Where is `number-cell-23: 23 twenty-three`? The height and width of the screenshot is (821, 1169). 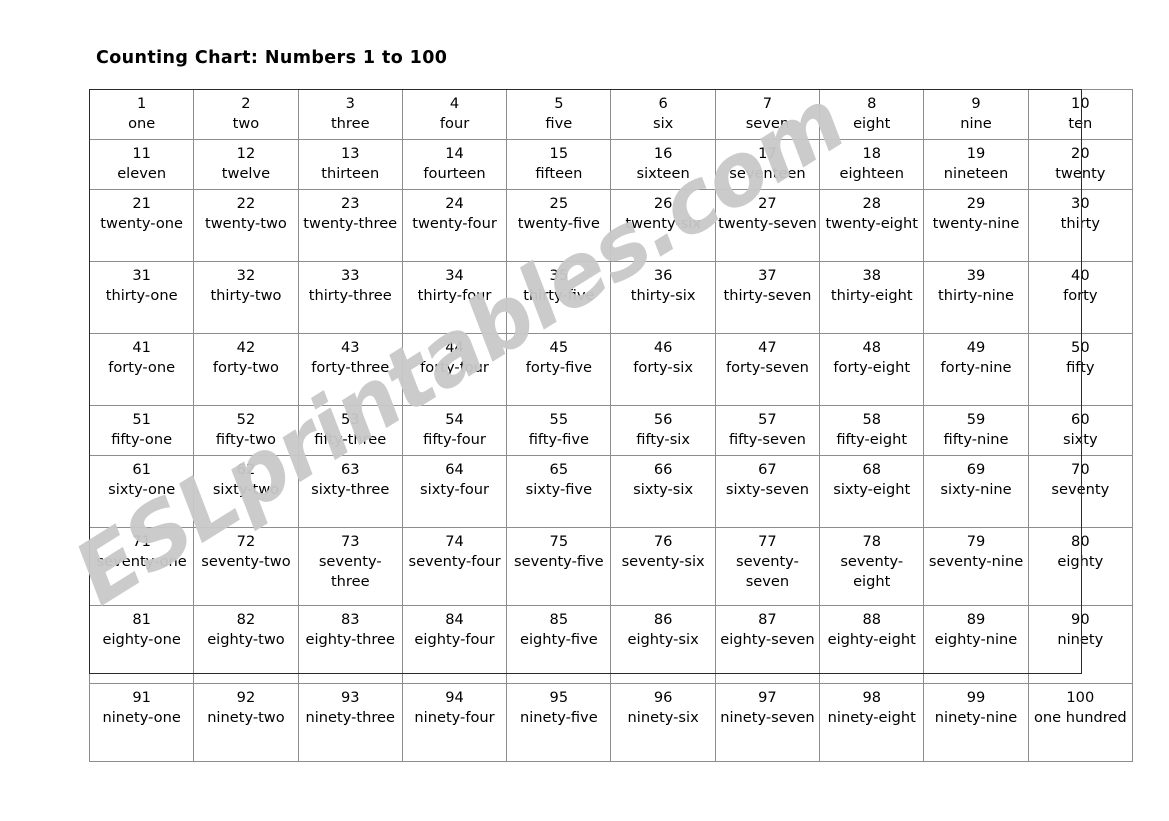
number-cell-23: 23 twenty-three is located at coordinates (350, 225).